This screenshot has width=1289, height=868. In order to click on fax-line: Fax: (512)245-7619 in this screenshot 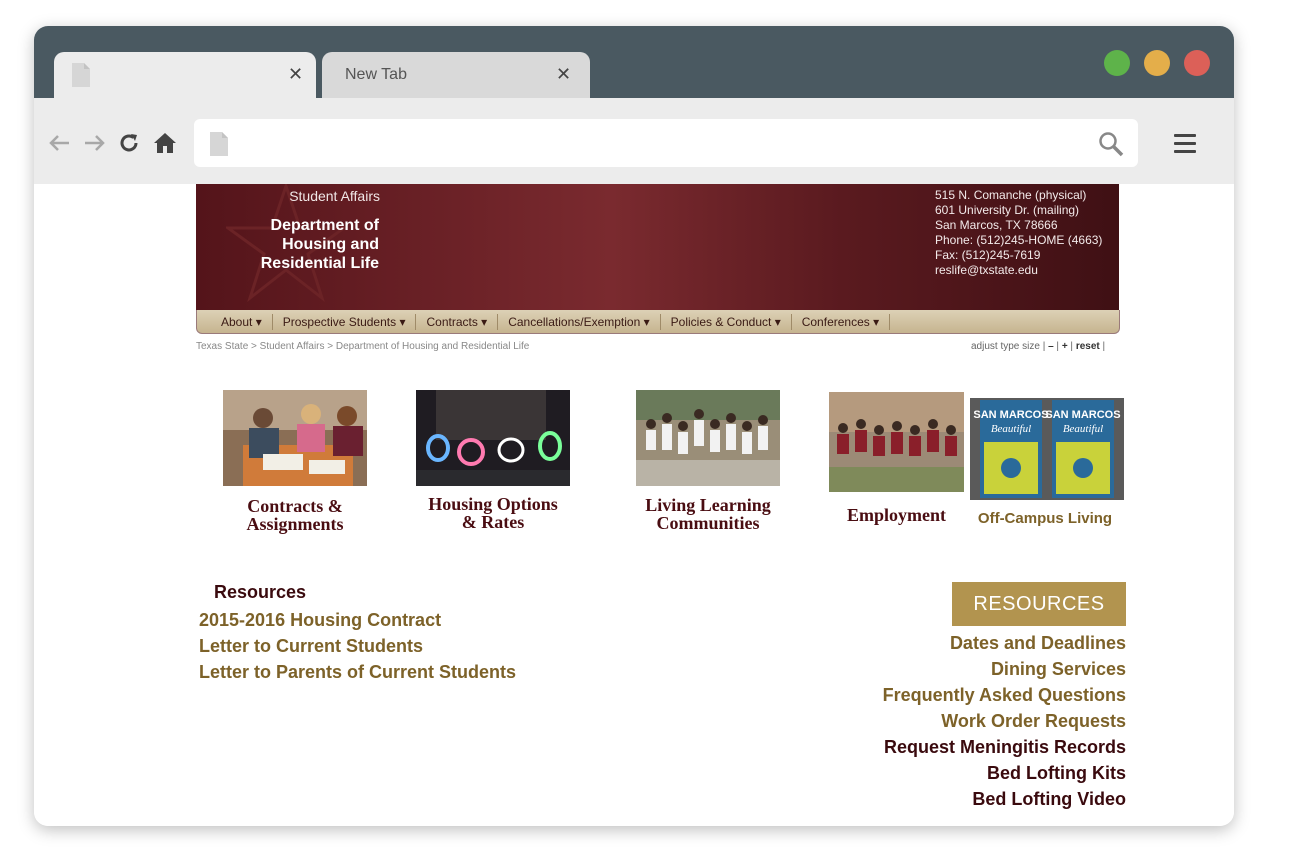, I will do `click(988, 255)`.